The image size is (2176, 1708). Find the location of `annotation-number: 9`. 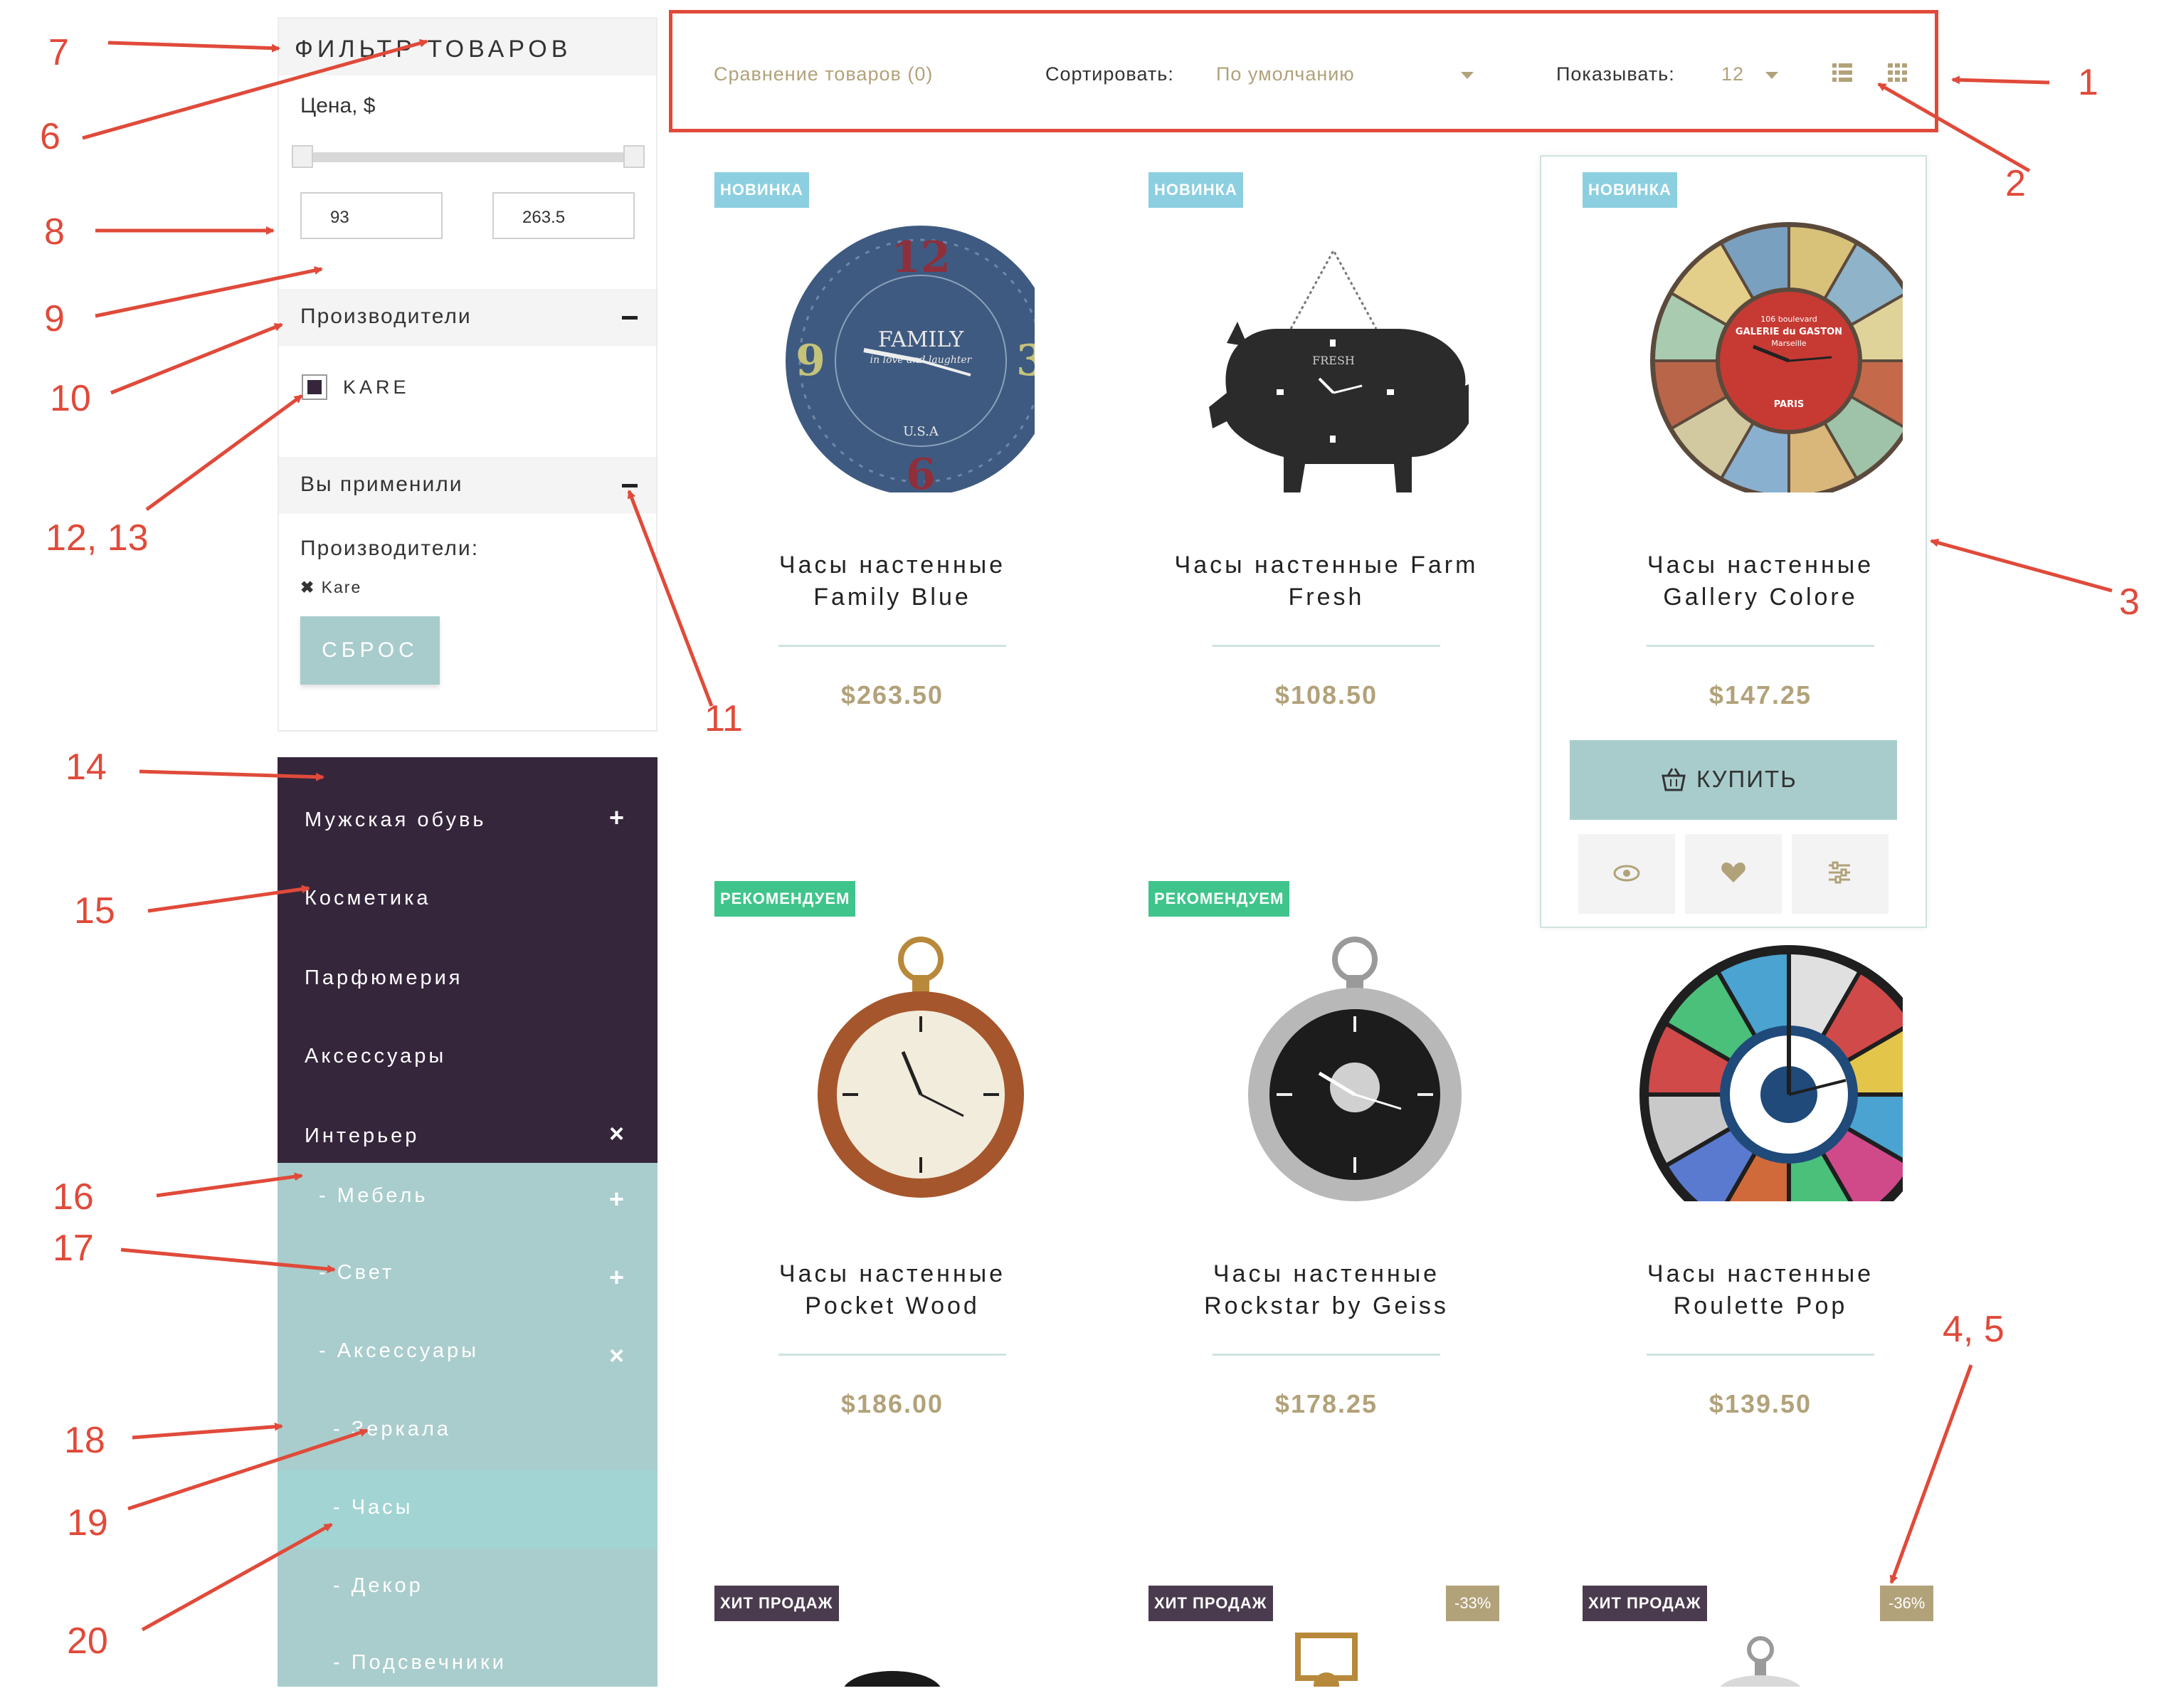

annotation-number: 9 is located at coordinates (54, 318).